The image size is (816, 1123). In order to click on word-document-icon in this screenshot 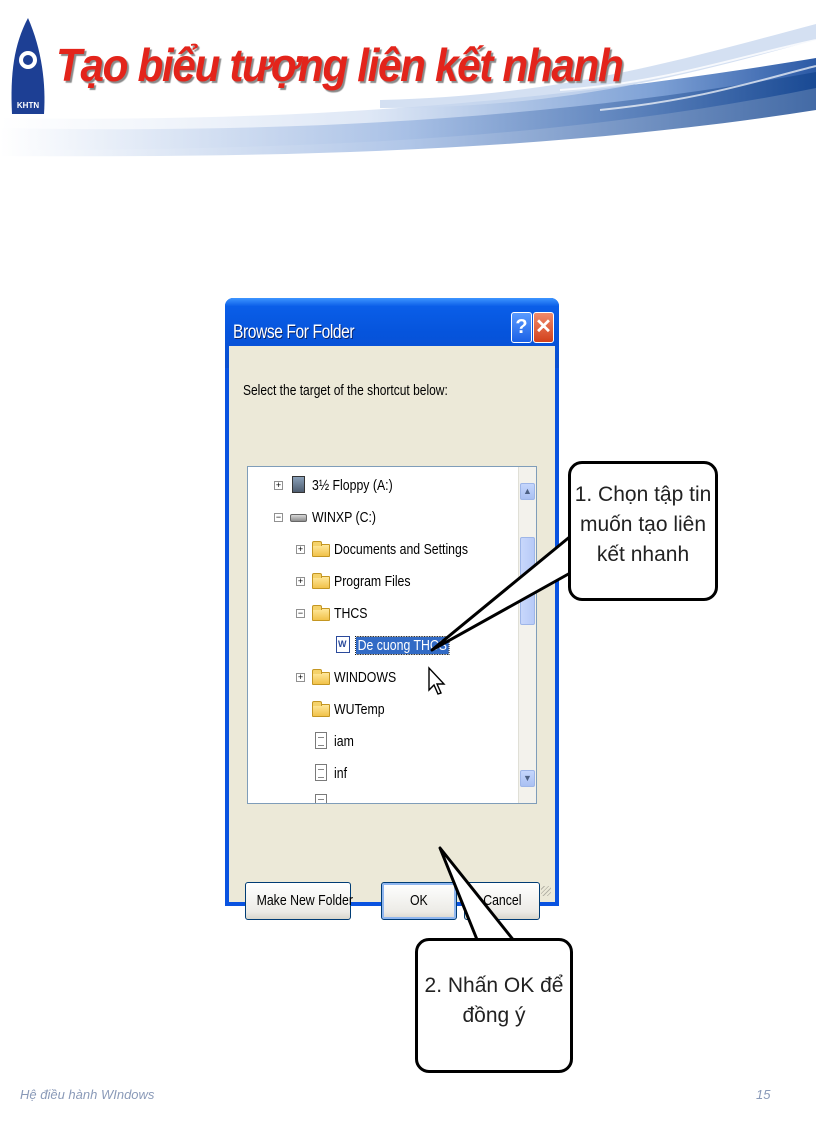, I will do `click(343, 645)`.